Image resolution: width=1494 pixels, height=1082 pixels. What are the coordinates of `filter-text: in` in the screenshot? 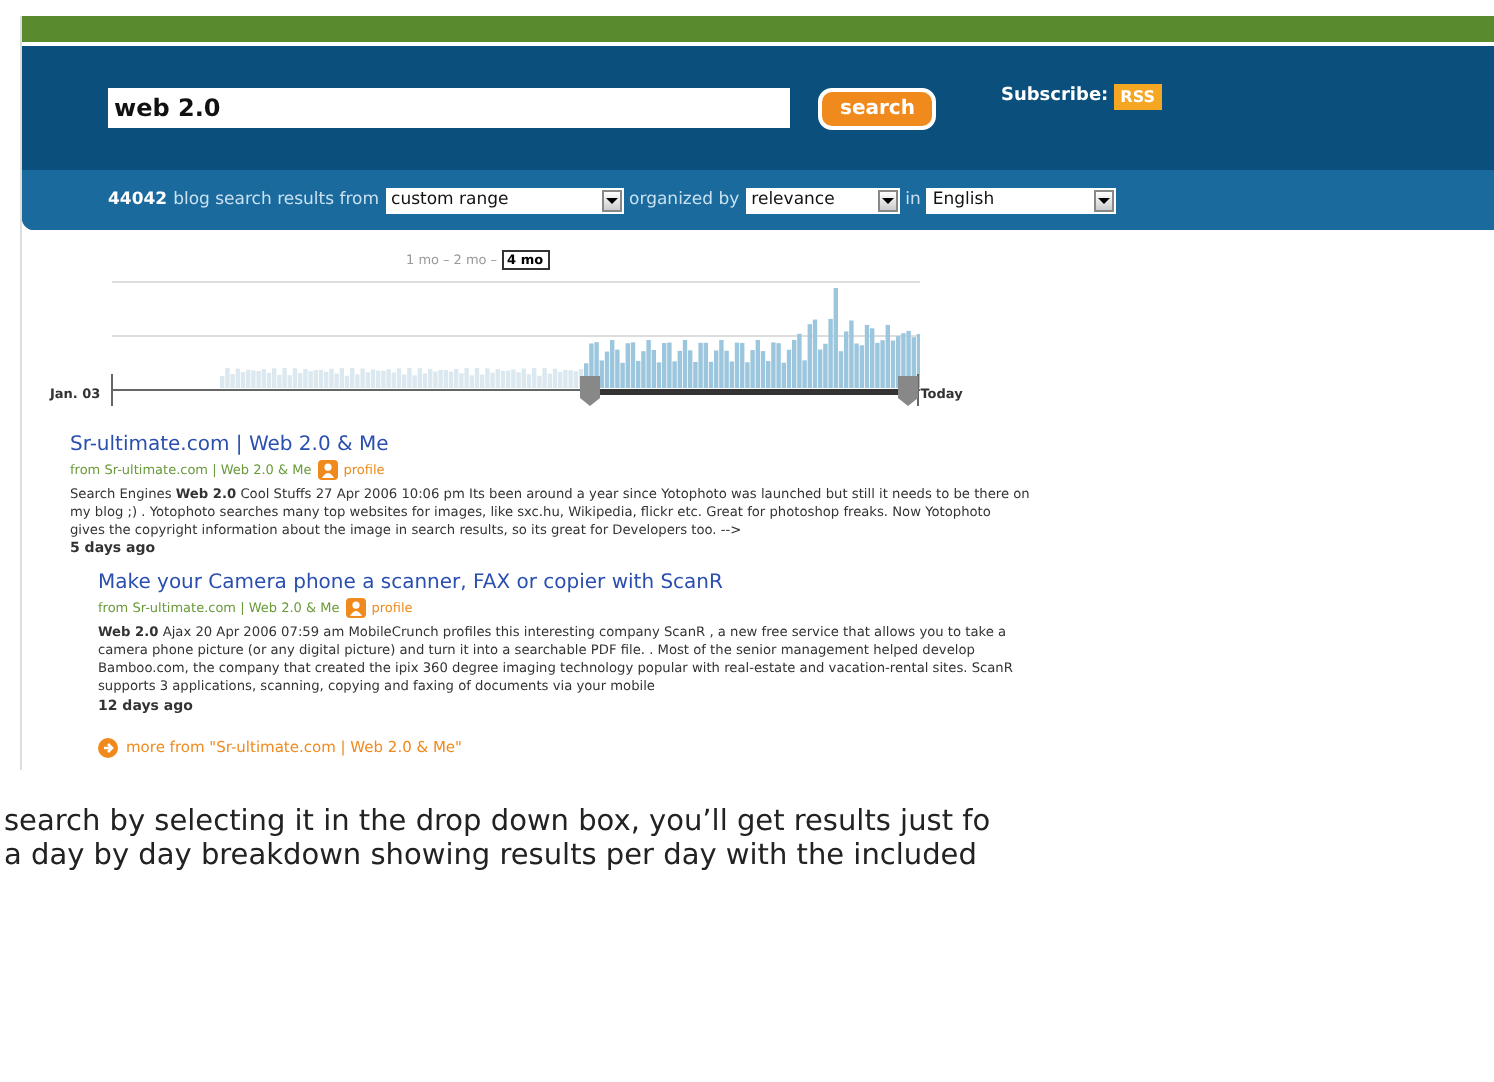 It's located at (913, 200).